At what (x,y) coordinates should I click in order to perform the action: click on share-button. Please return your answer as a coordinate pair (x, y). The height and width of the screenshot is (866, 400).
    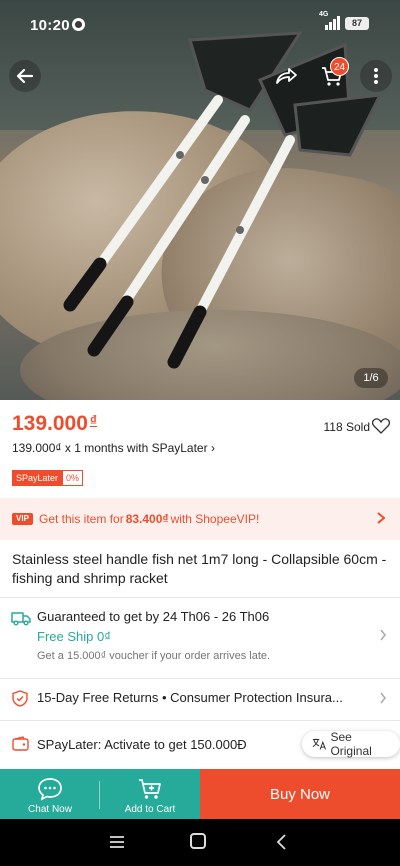
    Looking at the image, I should click on (286, 76).